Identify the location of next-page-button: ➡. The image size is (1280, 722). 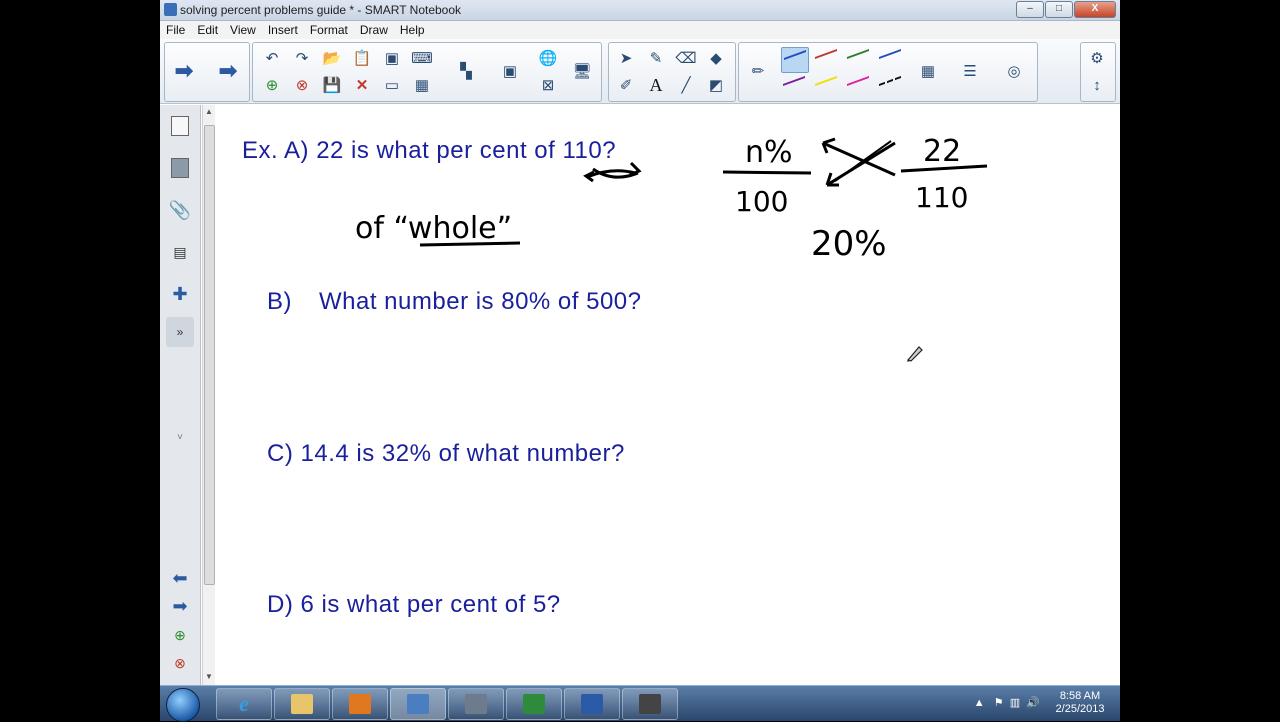
(180, 606).